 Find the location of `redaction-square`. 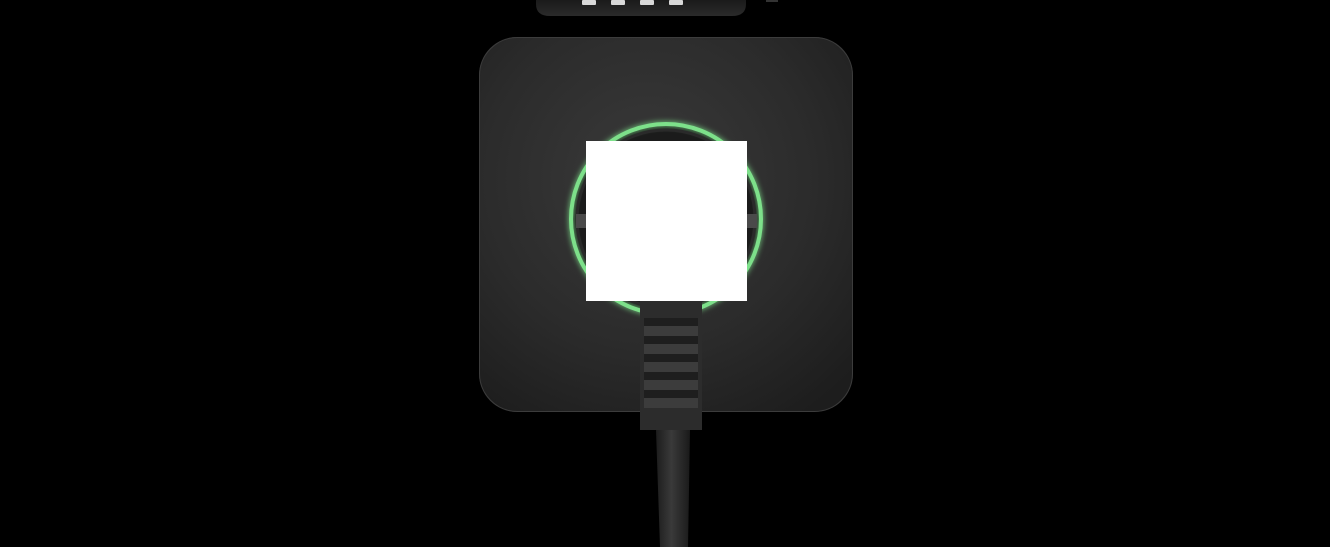

redaction-square is located at coordinates (666, 221).